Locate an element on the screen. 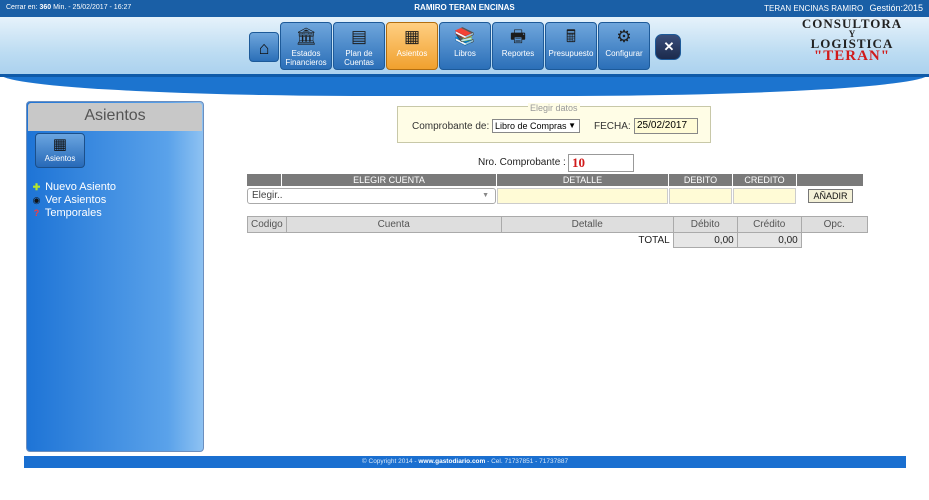 Image resolution: width=929 pixels, height=500 pixels. sidebar-item-ver-asientos: ◉ Ver Asientos is located at coordinates (73, 200).